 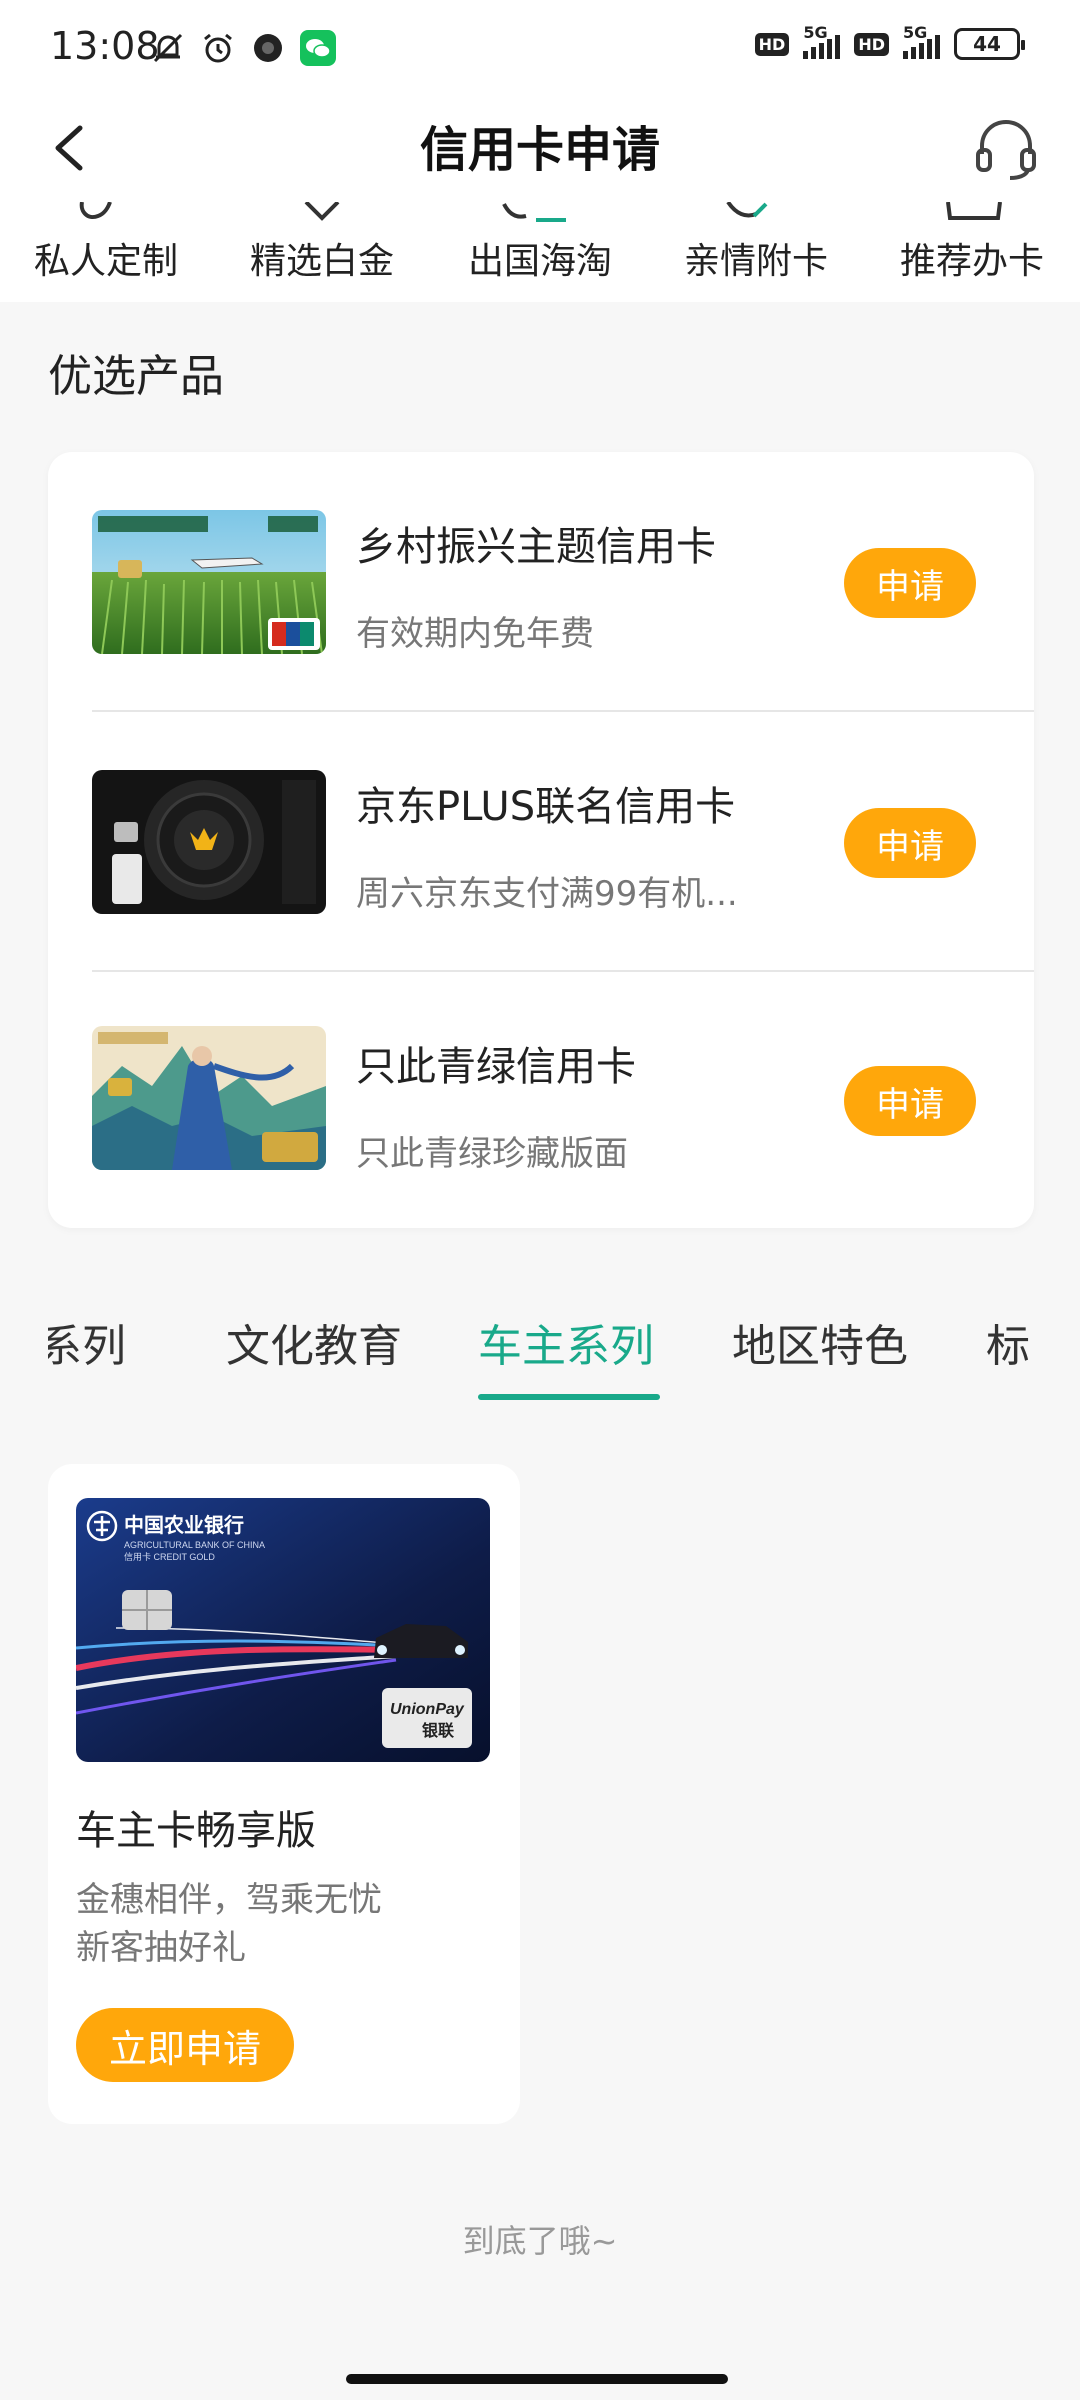 I want to click on product-desc: 有效期内免年费, so click(x=475, y=634).